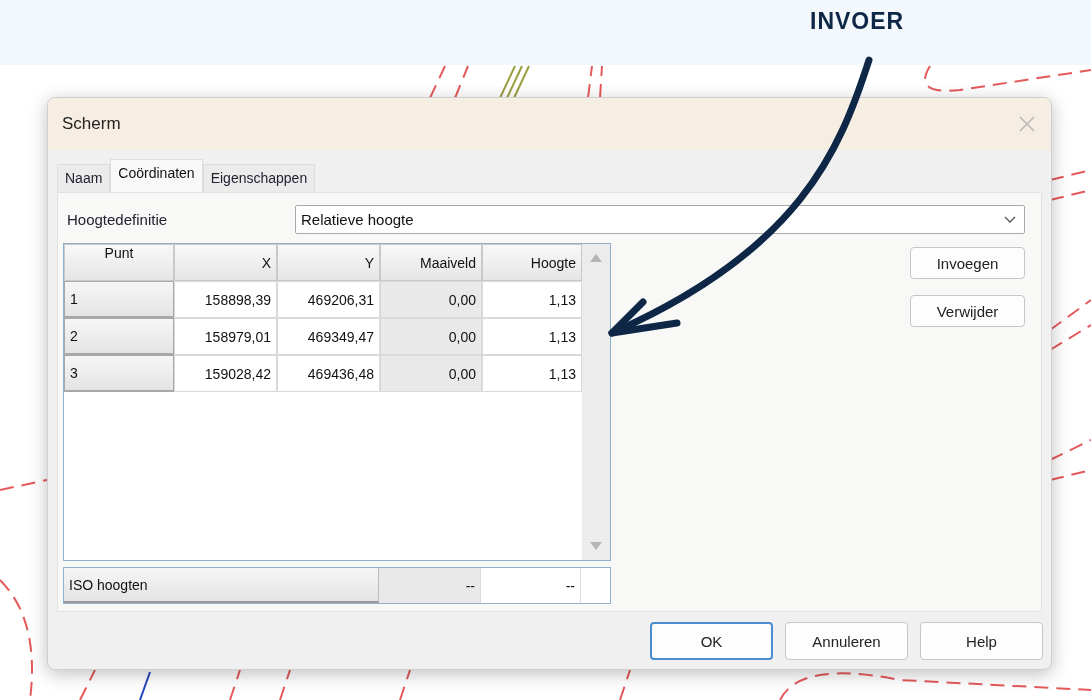  Describe the element at coordinates (225, 262) in the screenshot. I see `column-header: X` at that location.